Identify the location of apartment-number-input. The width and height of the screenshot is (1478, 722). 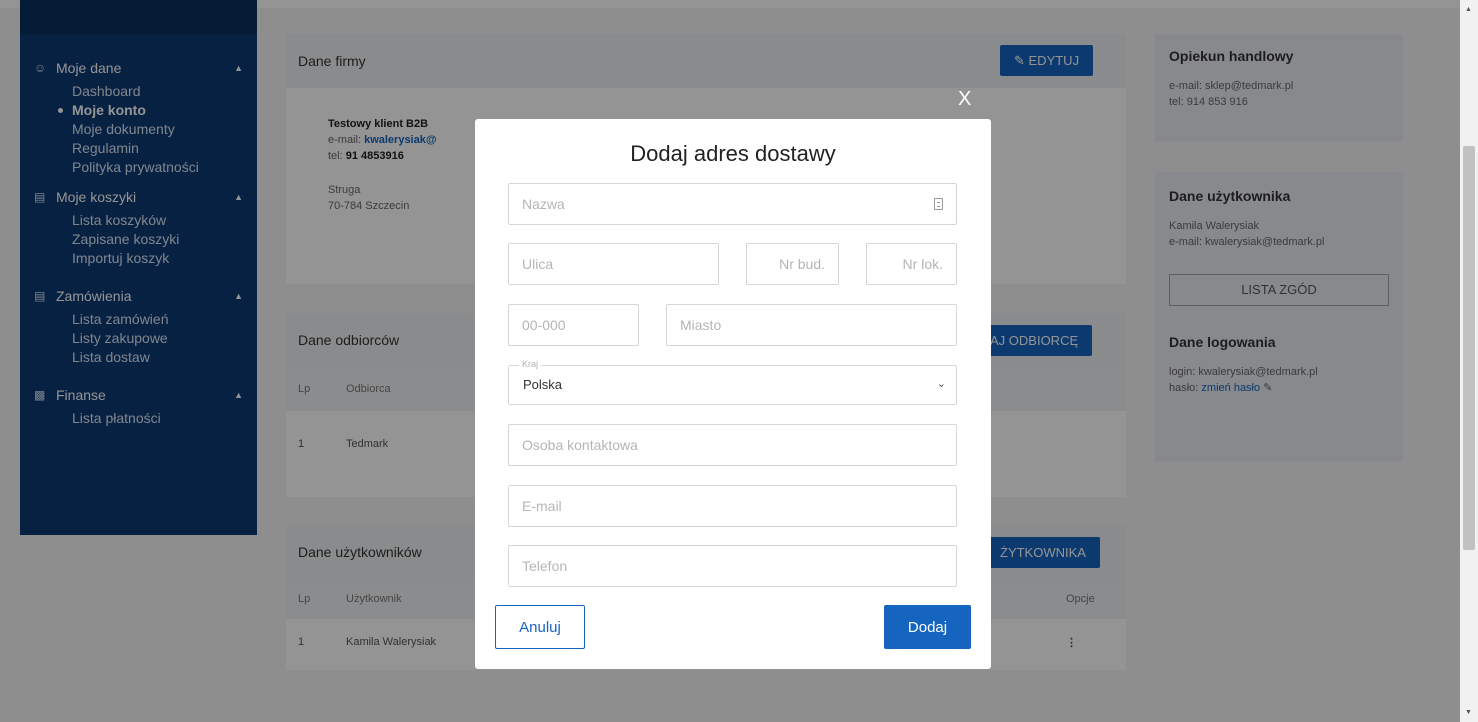
(911, 264).